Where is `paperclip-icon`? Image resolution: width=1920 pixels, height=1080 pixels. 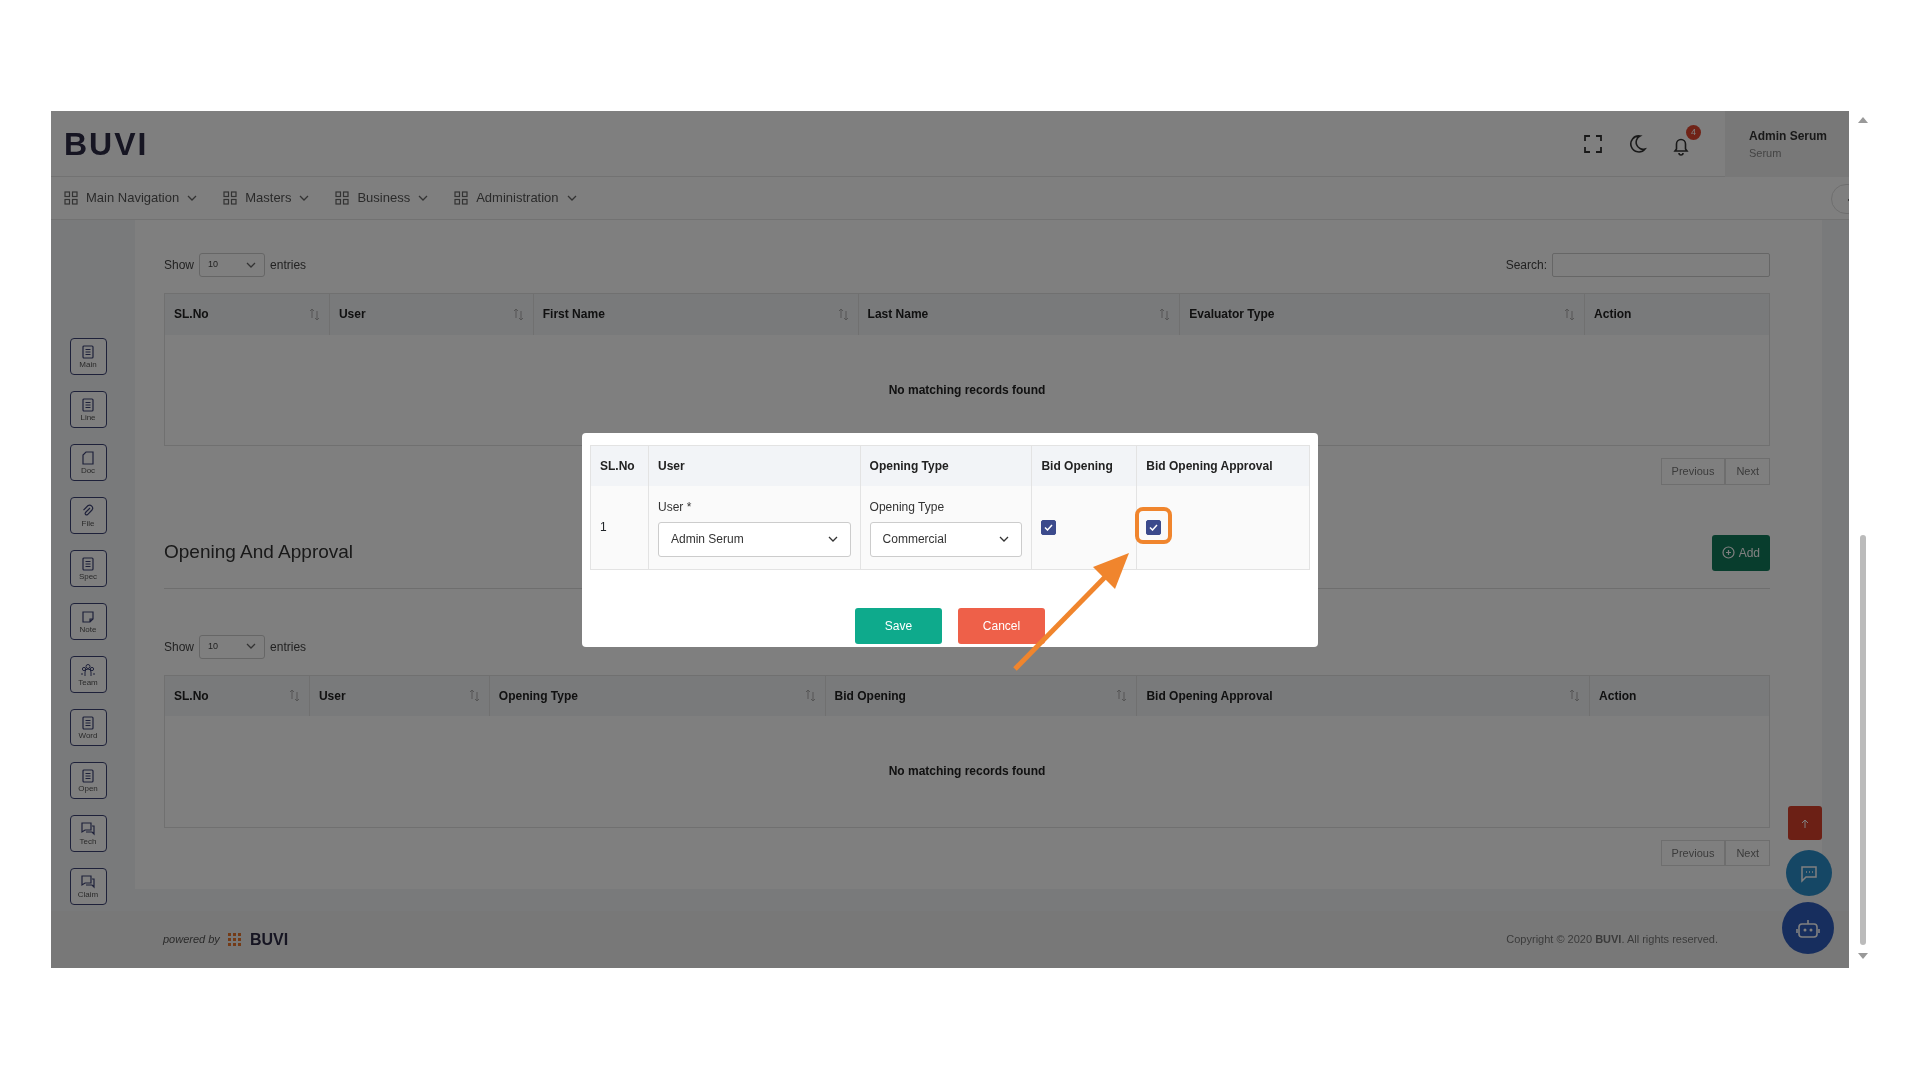 paperclip-icon is located at coordinates (88, 510).